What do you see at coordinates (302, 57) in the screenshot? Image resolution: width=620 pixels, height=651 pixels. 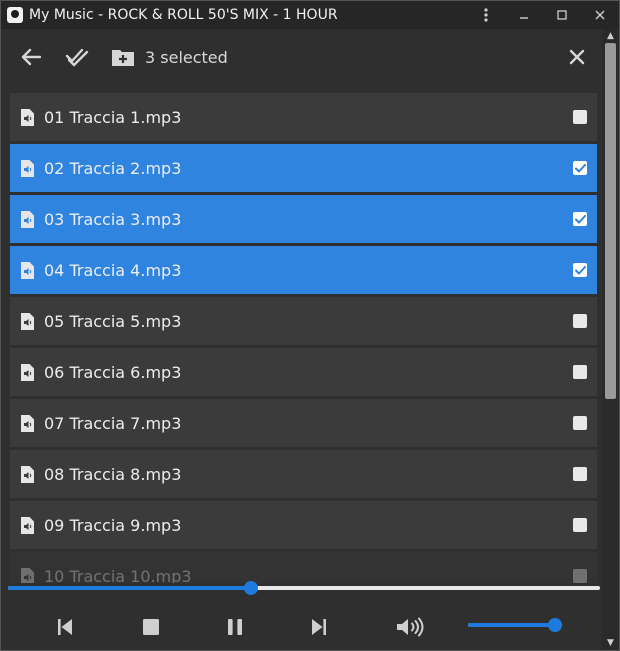 I see `selection-toolbar: 3 selected` at bounding box center [302, 57].